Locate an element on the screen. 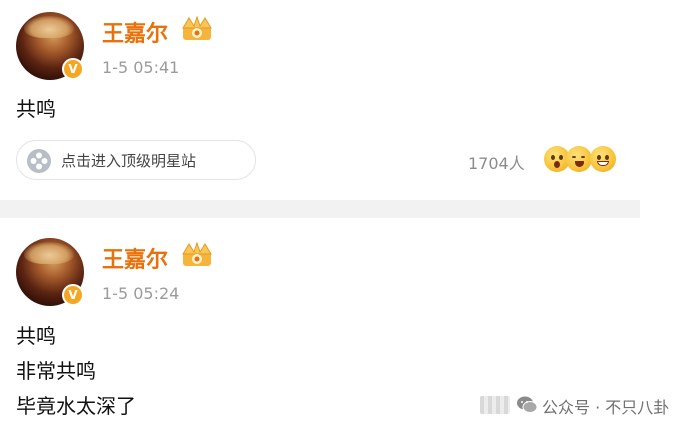 Image resolution: width=700 pixels, height=431 pixels. post-divider is located at coordinates (320, 209).